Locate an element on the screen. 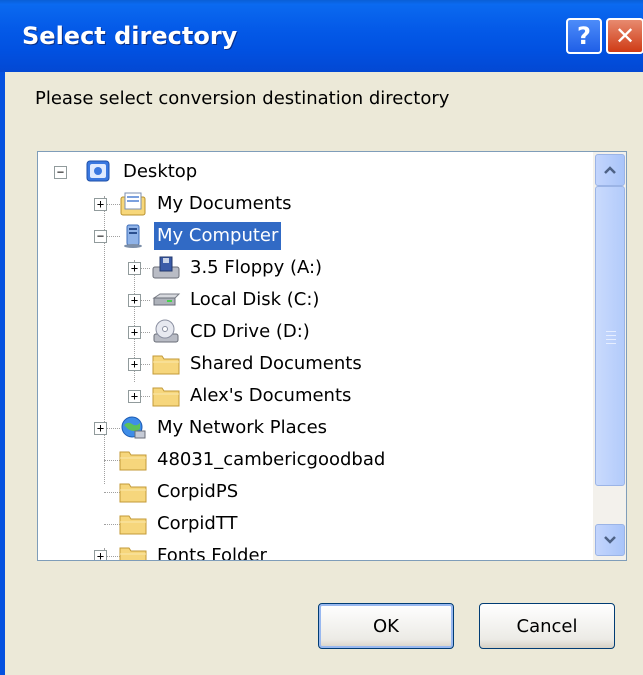 The image size is (643, 675). tree-item-alex-documents: Alex's Documents is located at coordinates (252, 396).